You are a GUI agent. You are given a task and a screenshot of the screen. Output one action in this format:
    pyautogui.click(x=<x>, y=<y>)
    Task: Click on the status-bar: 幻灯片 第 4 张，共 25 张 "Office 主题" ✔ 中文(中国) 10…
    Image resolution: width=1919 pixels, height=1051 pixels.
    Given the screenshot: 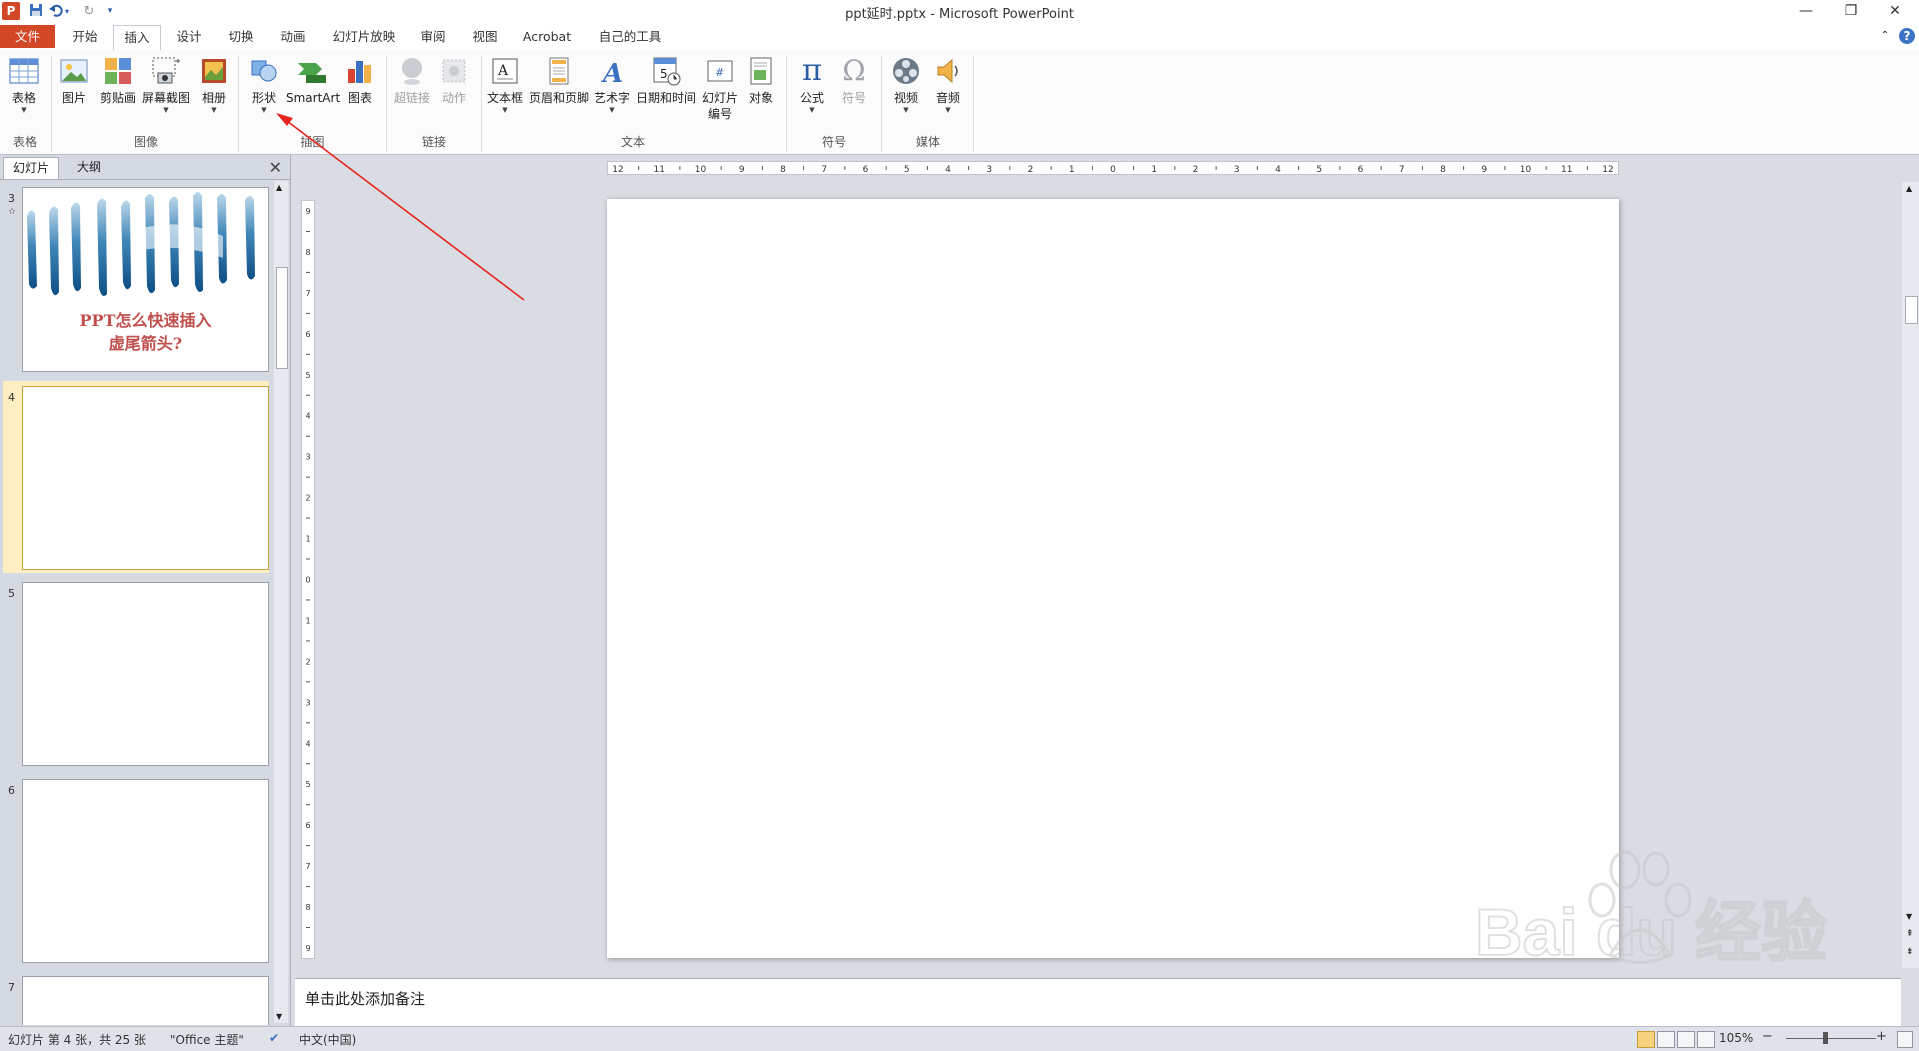 What is the action you would take?
    pyautogui.click(x=959, y=1038)
    